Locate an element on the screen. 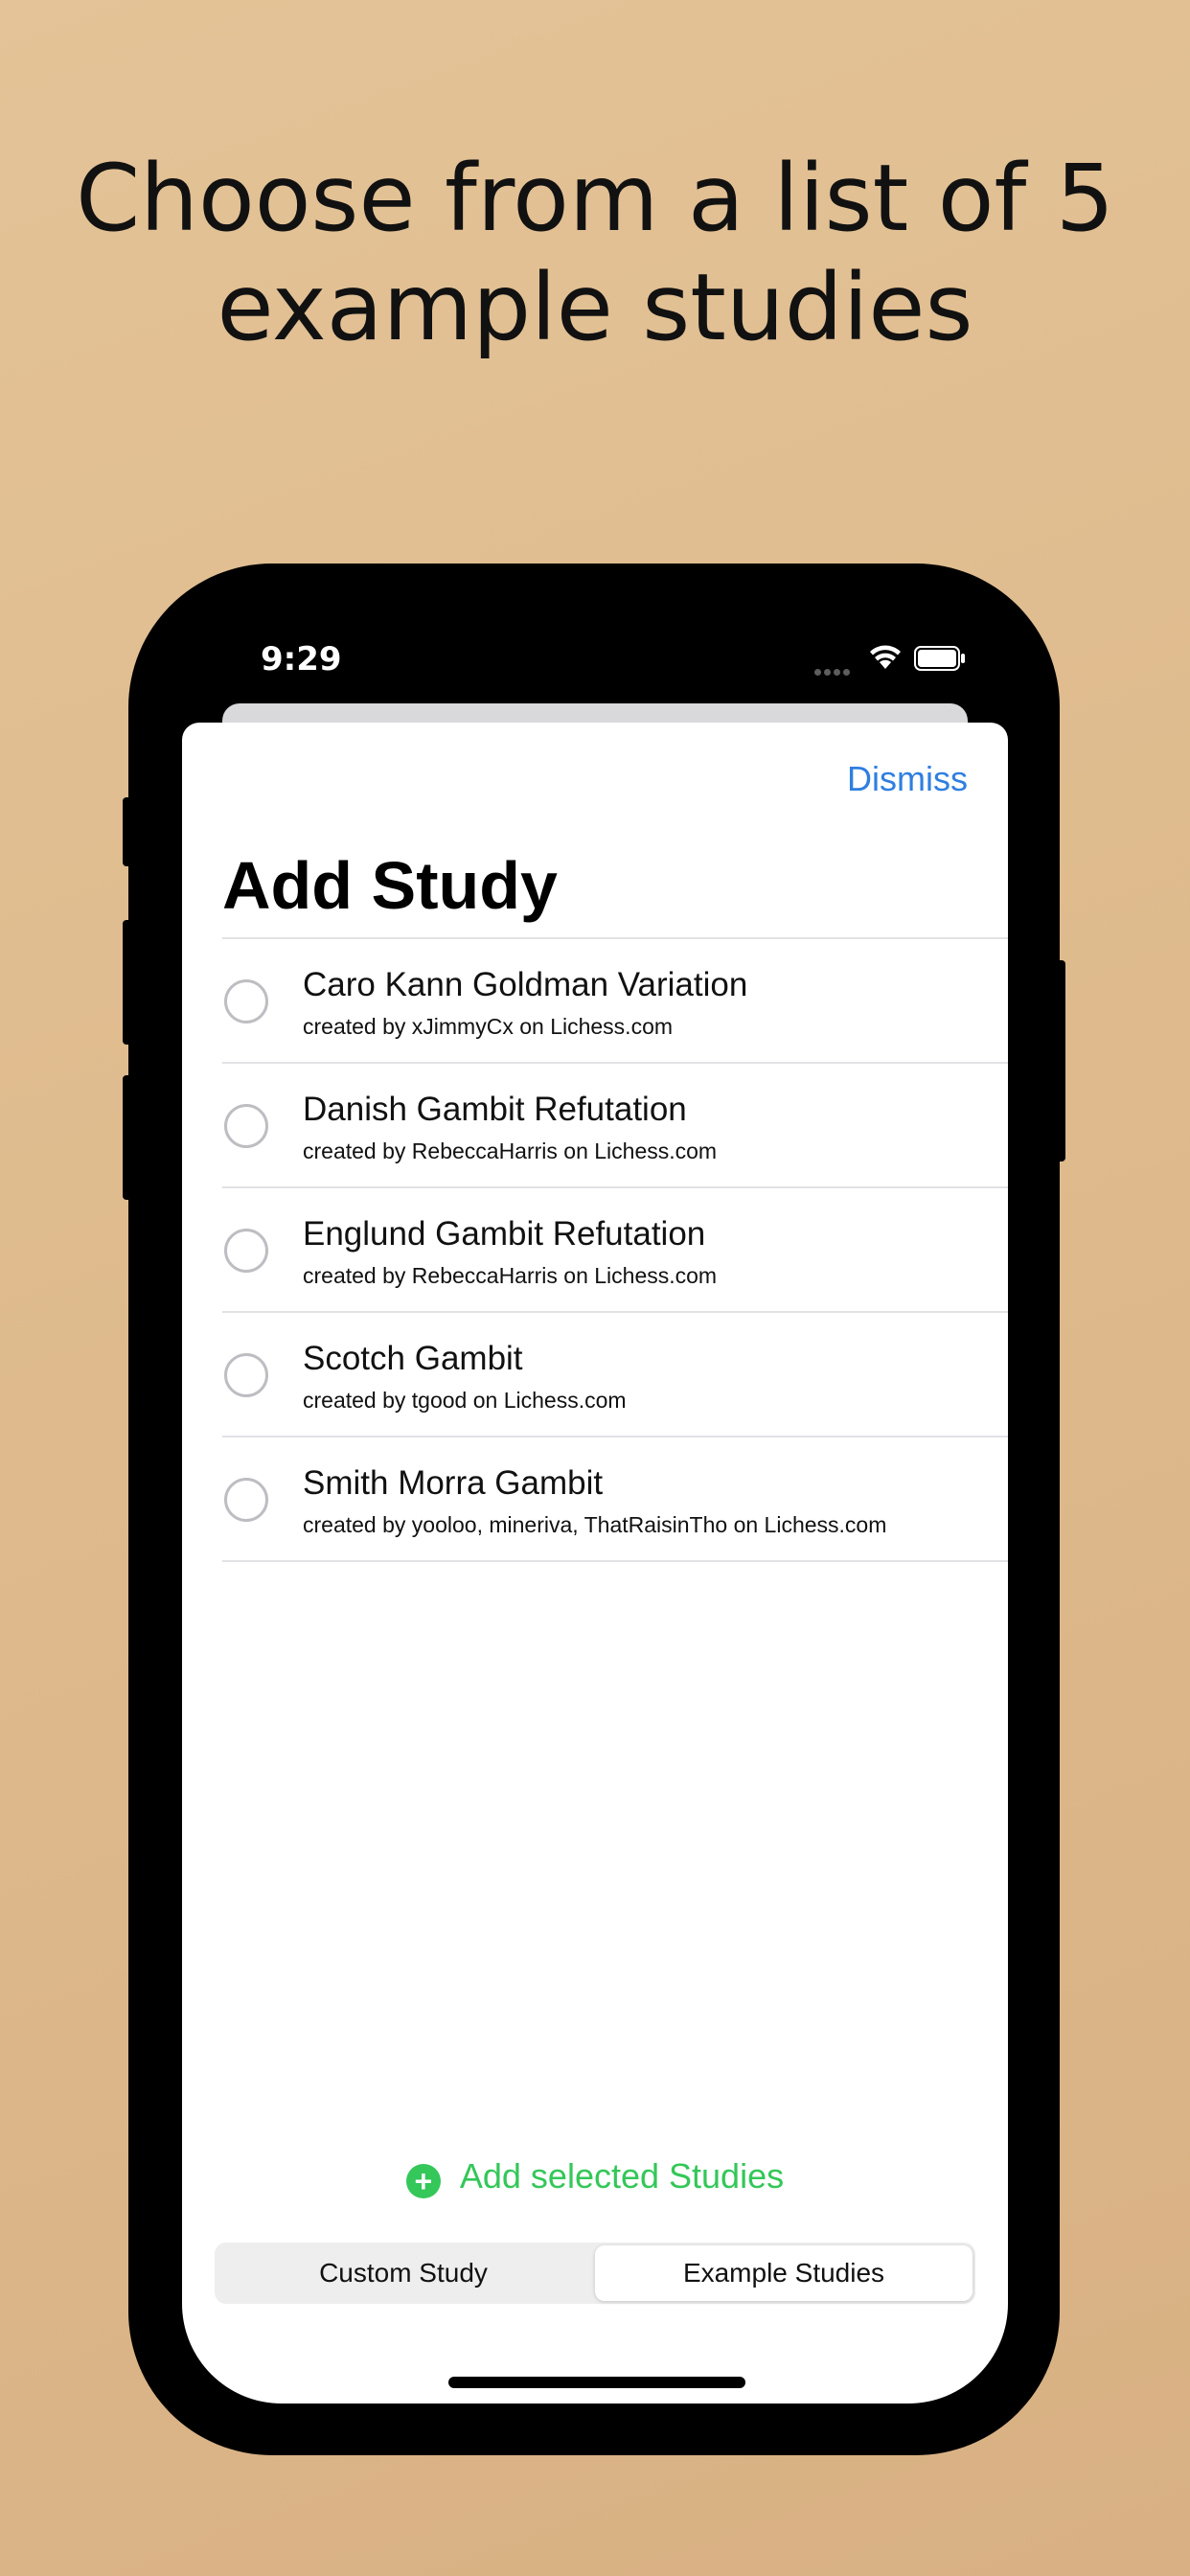 Image resolution: width=1190 pixels, height=2576 pixels. marketing-headline: Choose from a list of 5 example studies is located at coordinates (595, 253).